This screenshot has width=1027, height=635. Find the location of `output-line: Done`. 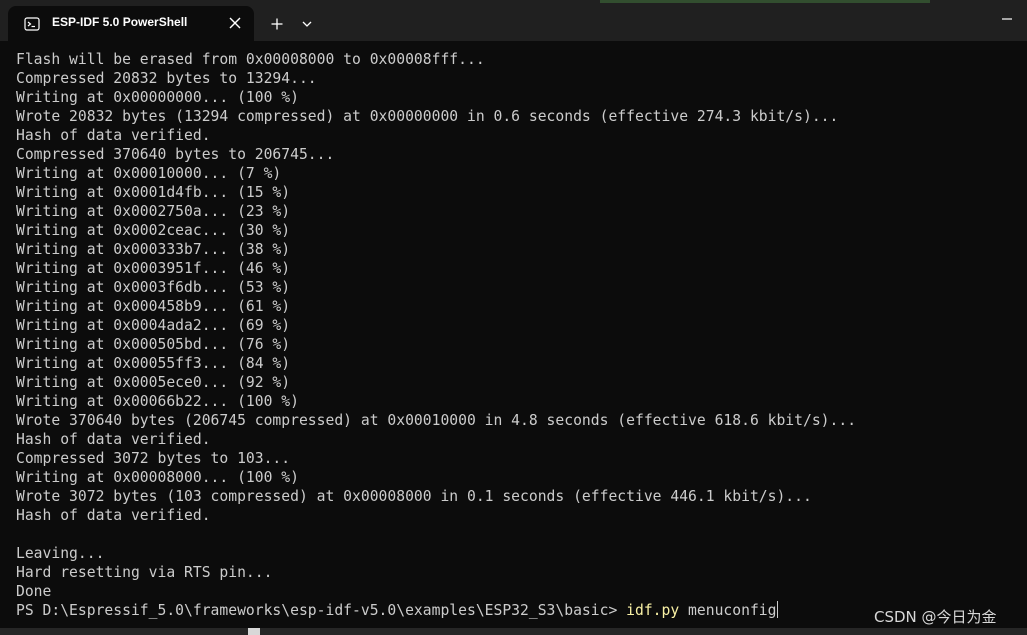

output-line: Done is located at coordinates (34, 591).